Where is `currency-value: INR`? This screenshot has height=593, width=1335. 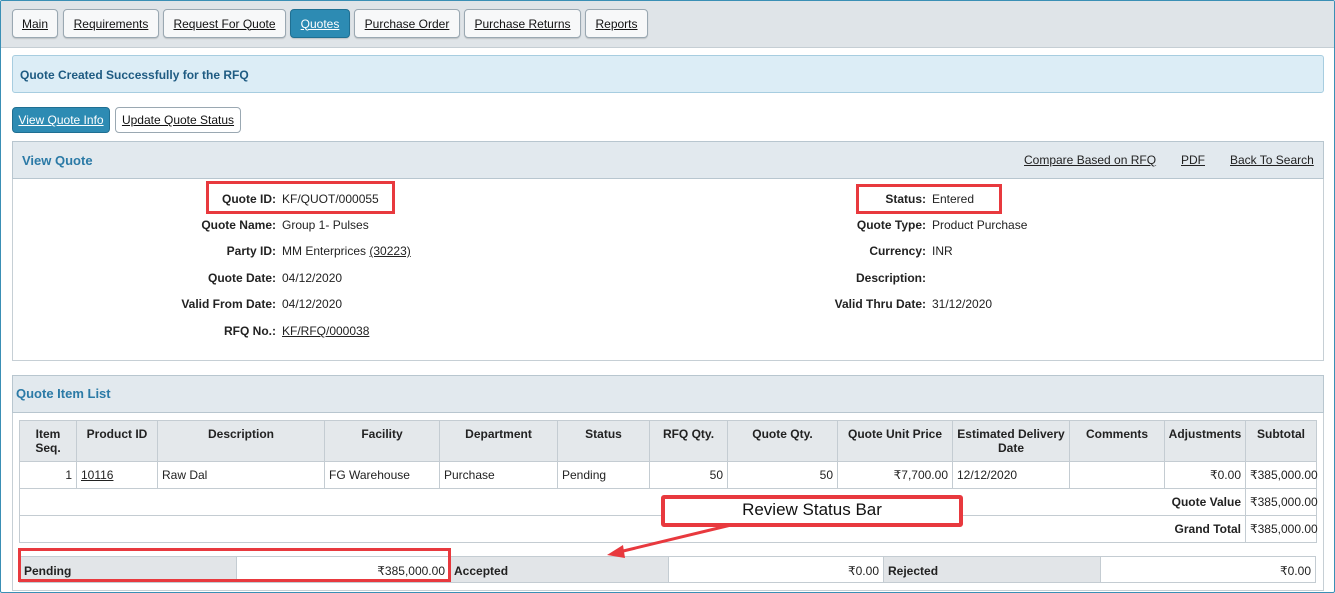
currency-value: INR is located at coordinates (942, 251).